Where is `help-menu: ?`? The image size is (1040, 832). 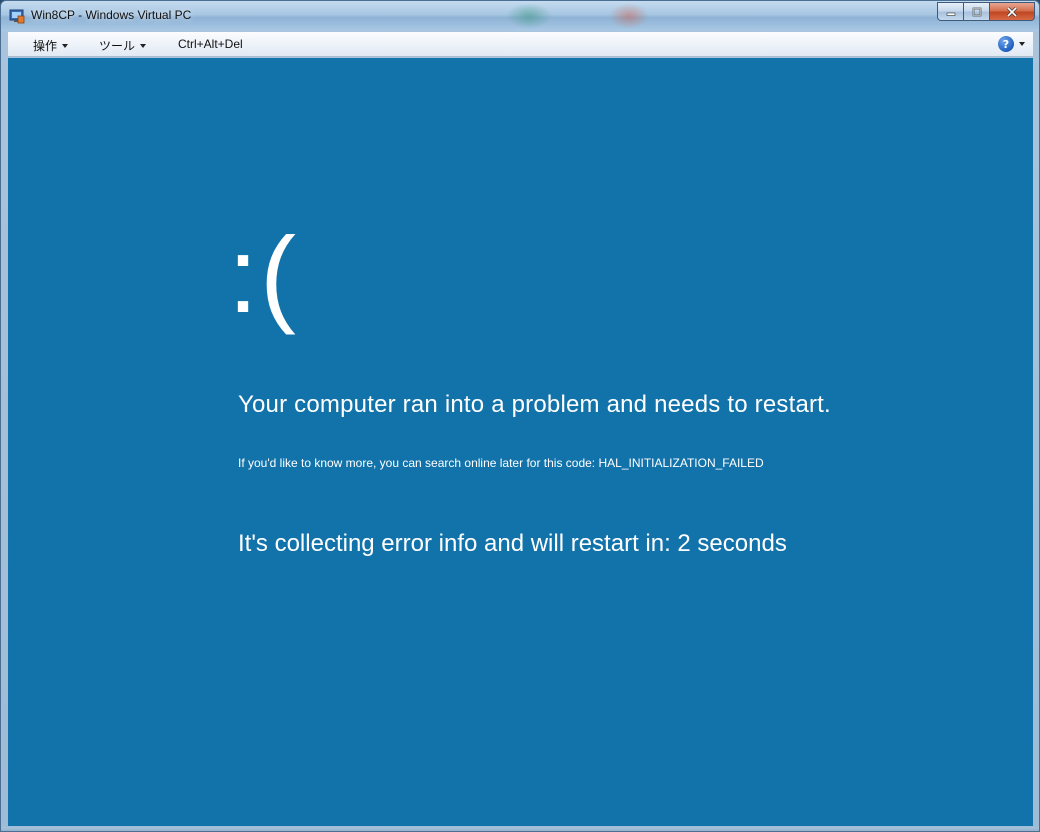
help-menu: ? is located at coordinates (1011, 44).